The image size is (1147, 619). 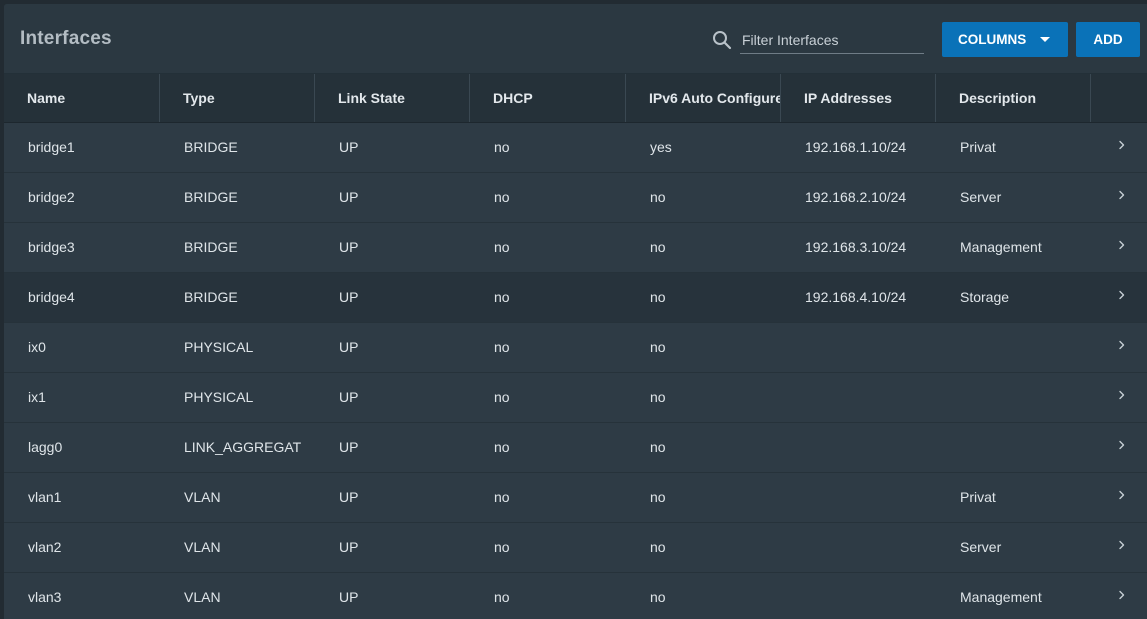 What do you see at coordinates (858, 98) in the screenshot?
I see `column-header-ip-addresses: IP Addresses` at bounding box center [858, 98].